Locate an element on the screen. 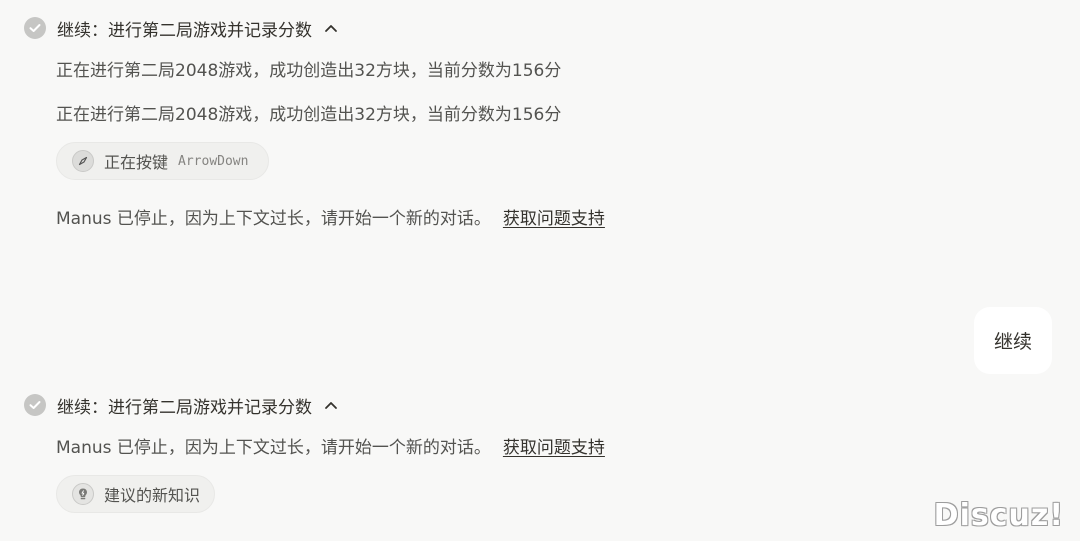  suggestion-label: 建议的新知识 is located at coordinates (152, 495).